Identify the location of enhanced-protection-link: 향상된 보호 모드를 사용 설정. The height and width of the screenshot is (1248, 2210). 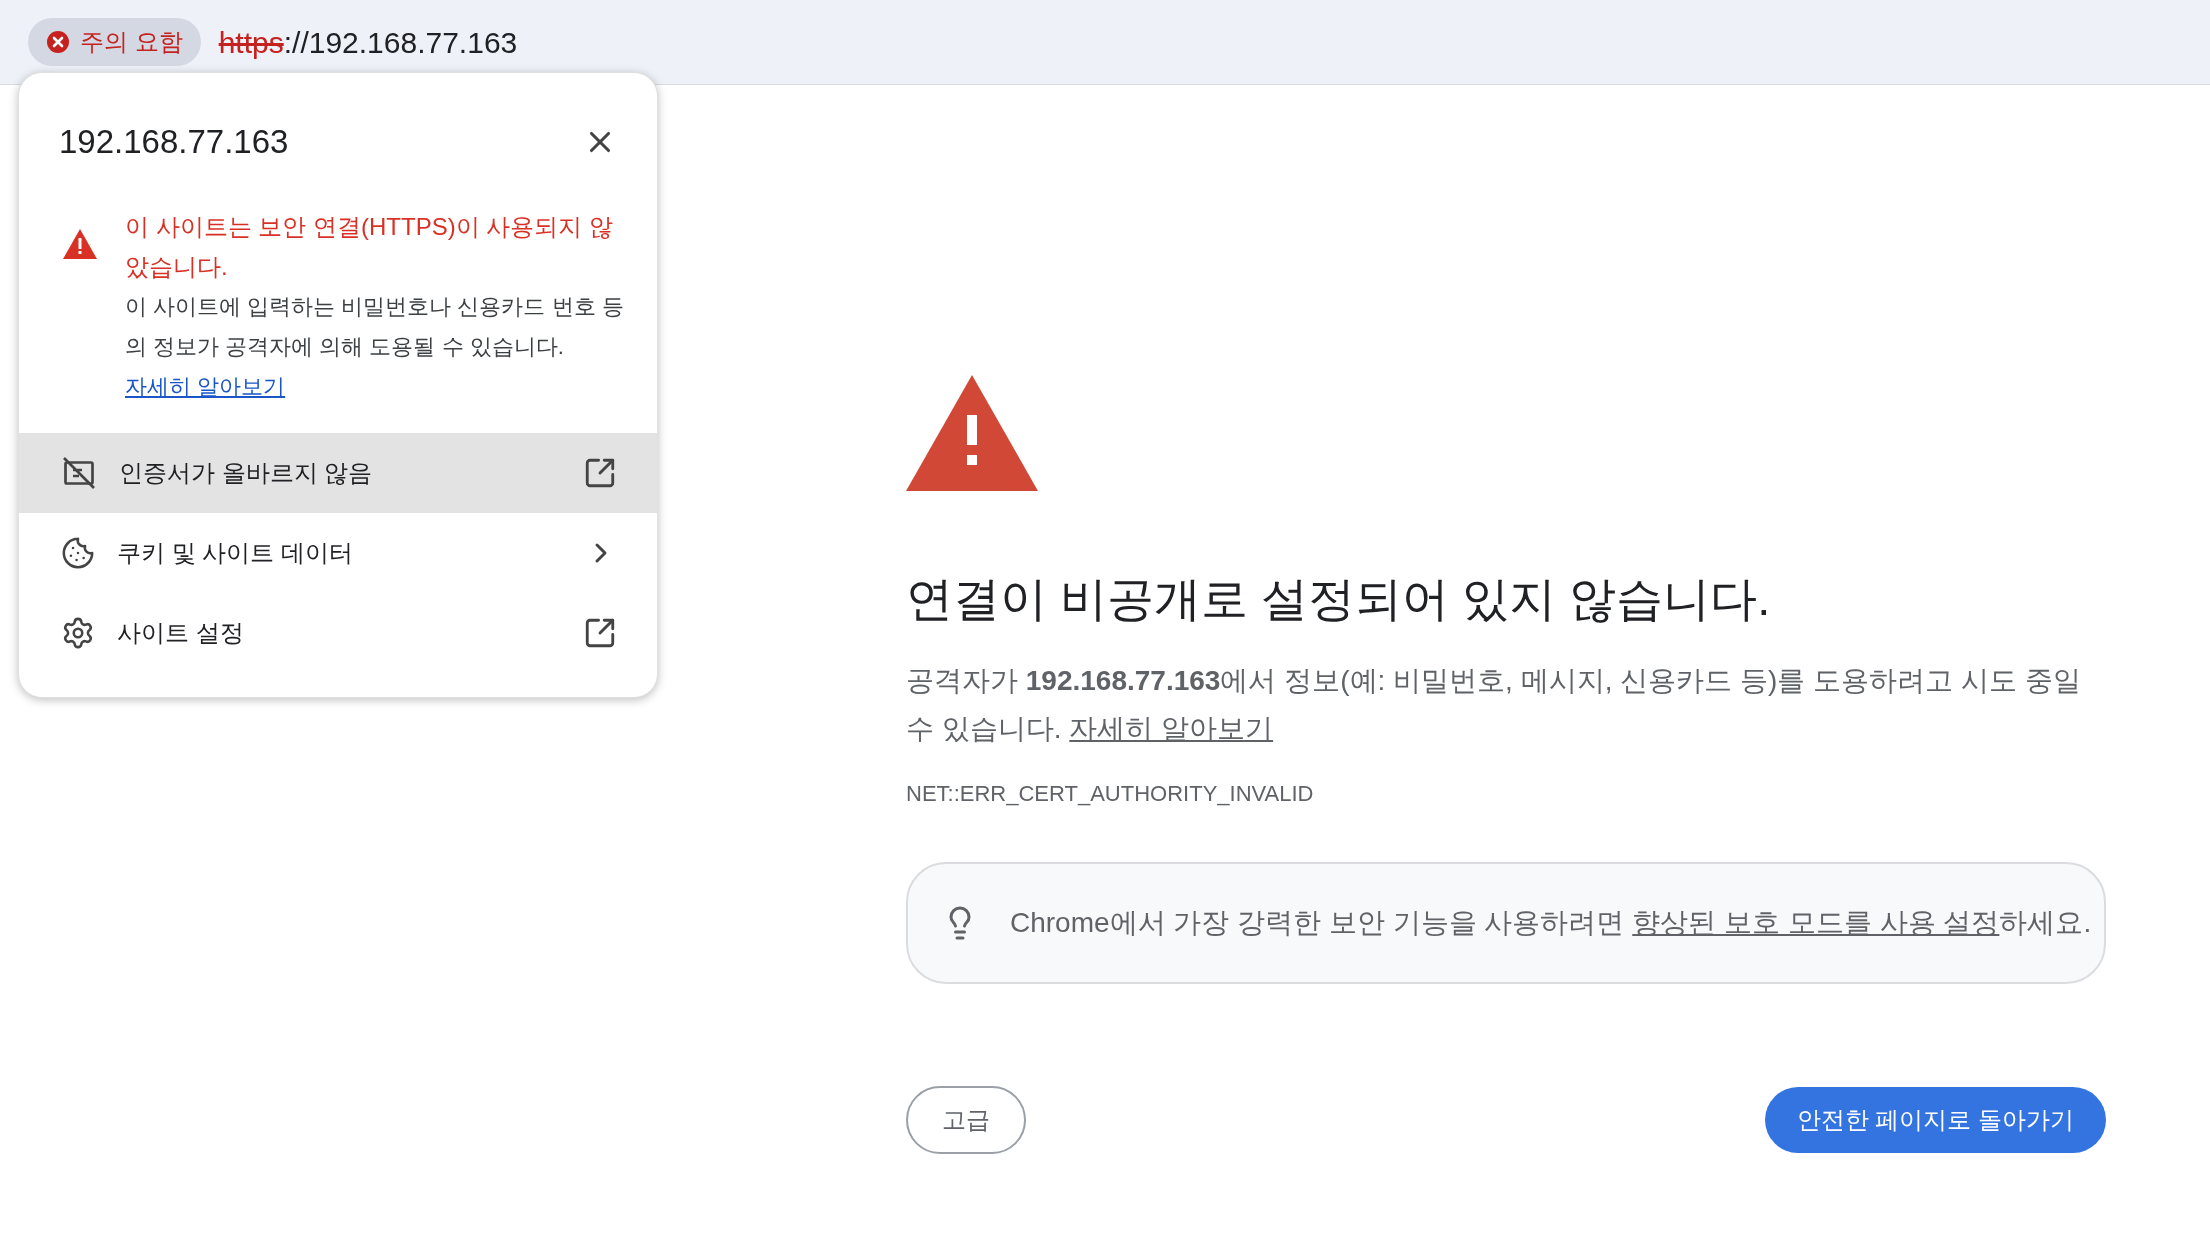
(1816, 922).